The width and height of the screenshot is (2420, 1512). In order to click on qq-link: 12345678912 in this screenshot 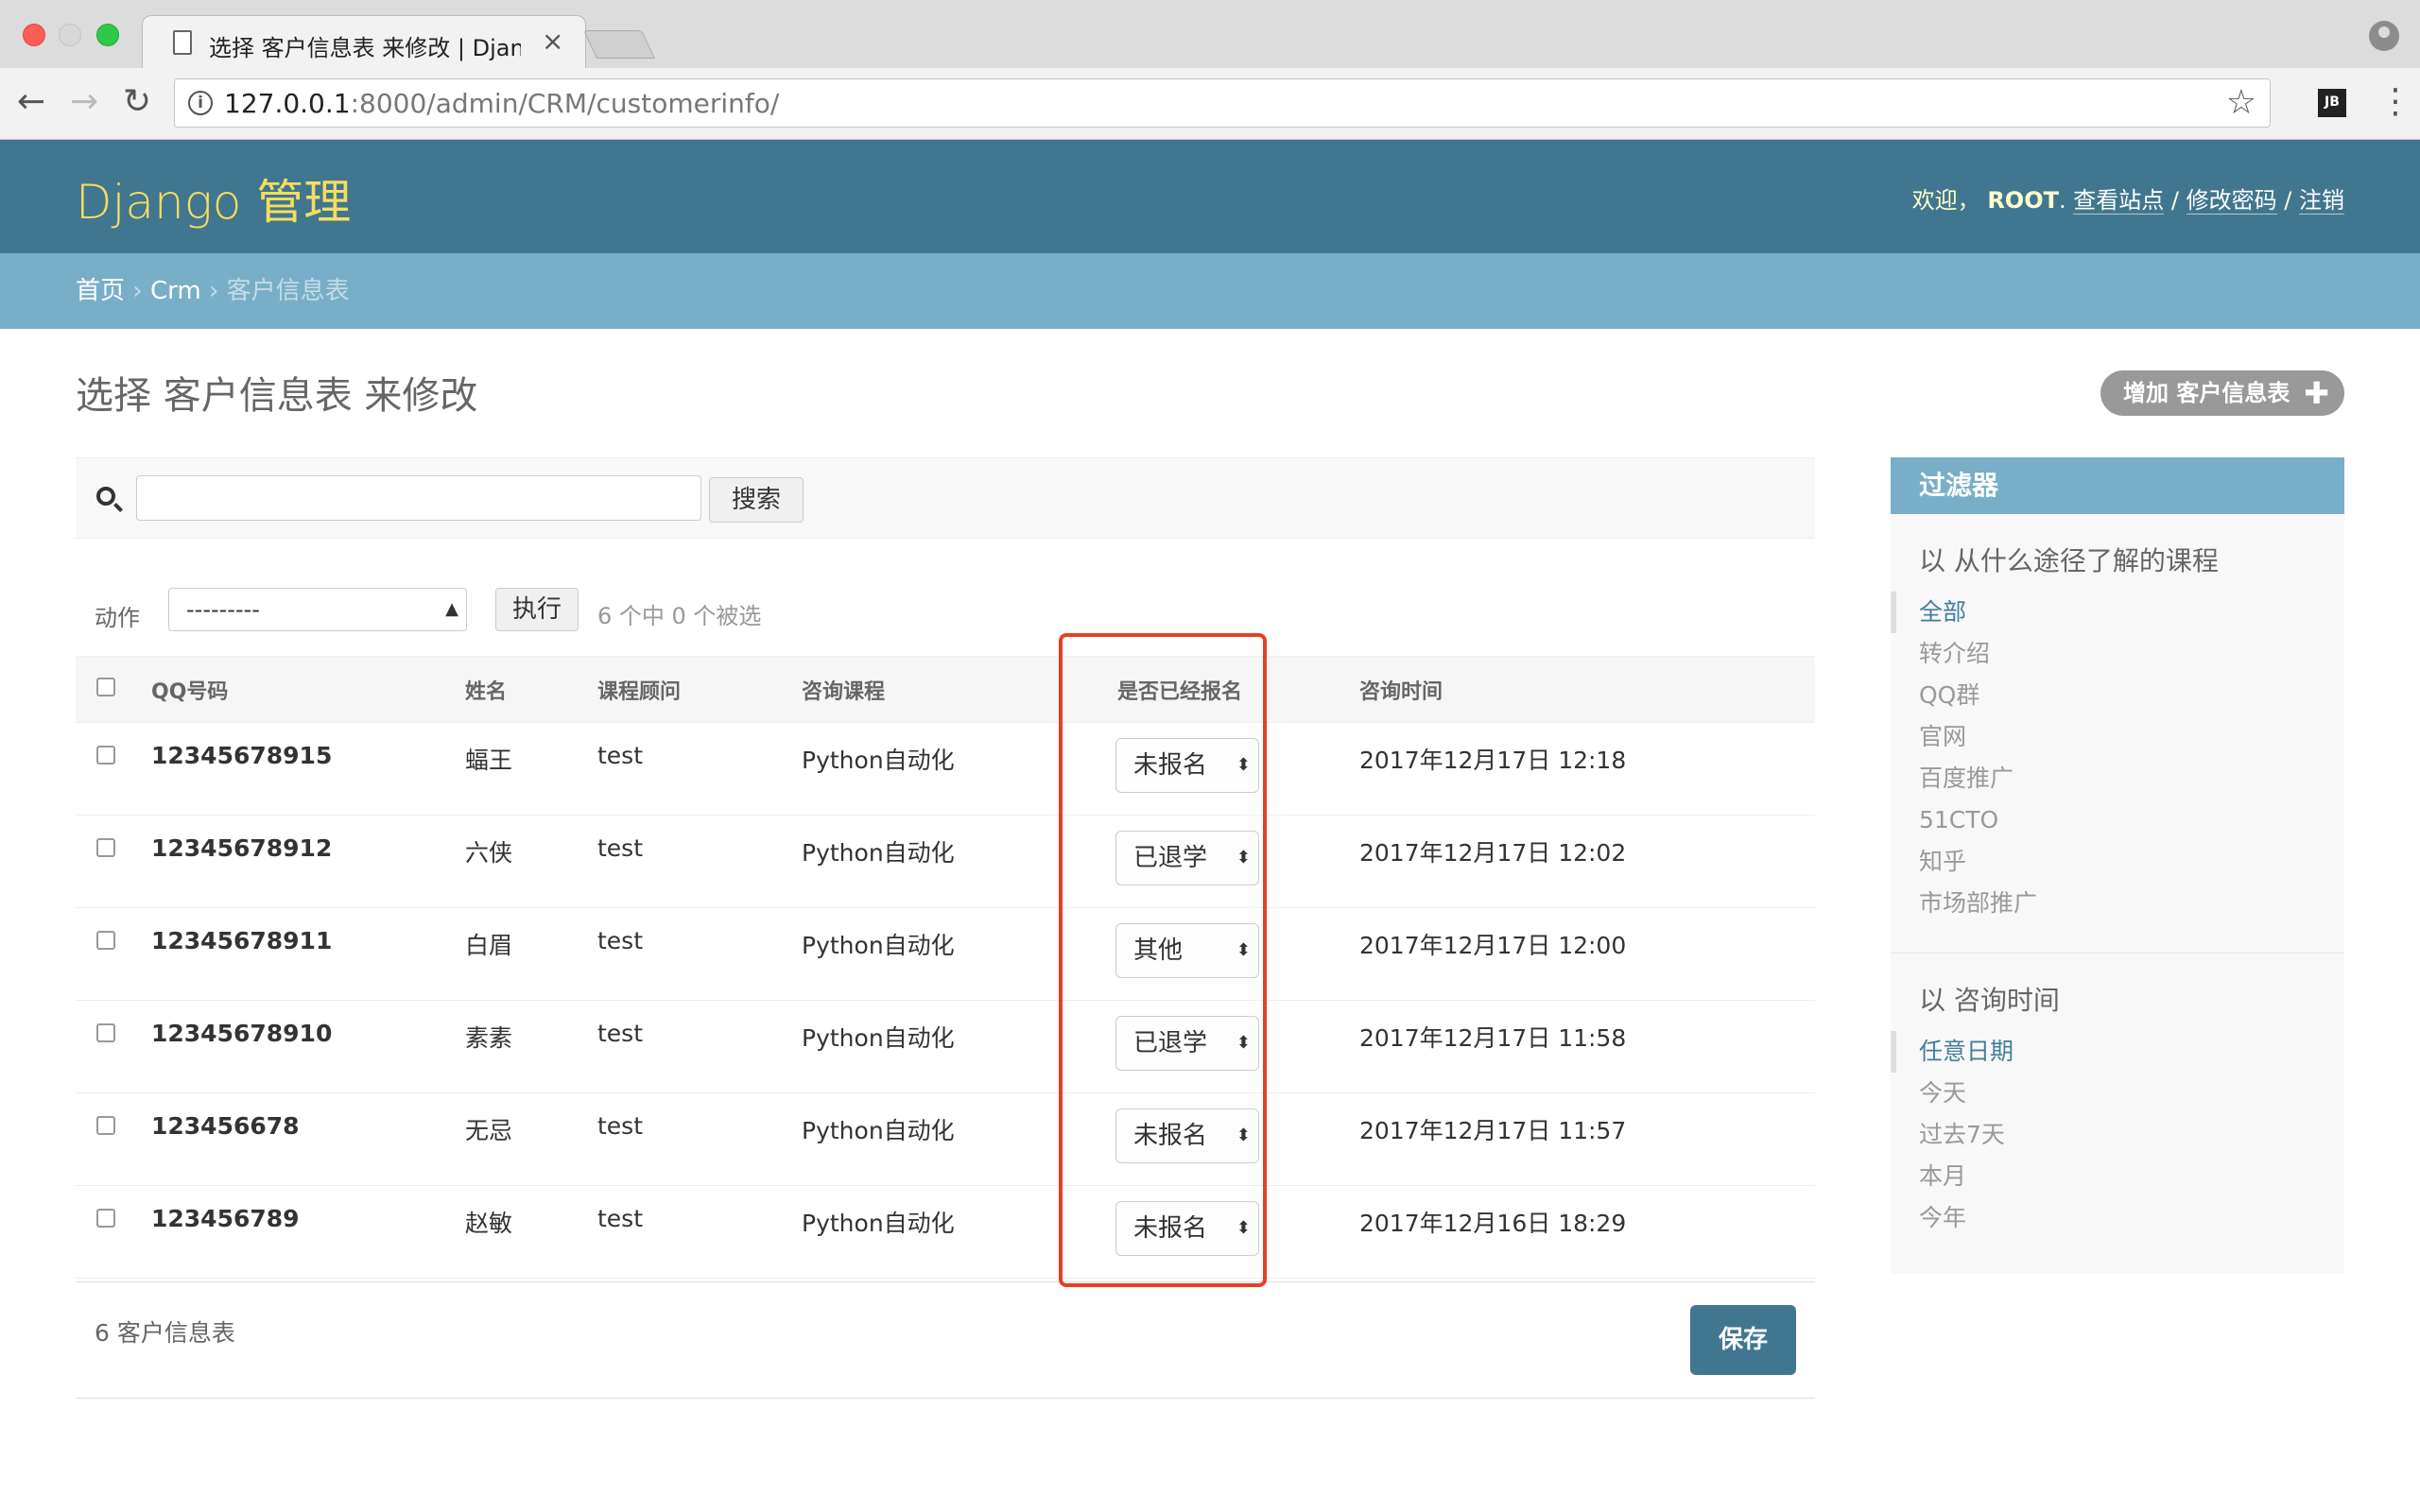, I will do `click(308, 861)`.